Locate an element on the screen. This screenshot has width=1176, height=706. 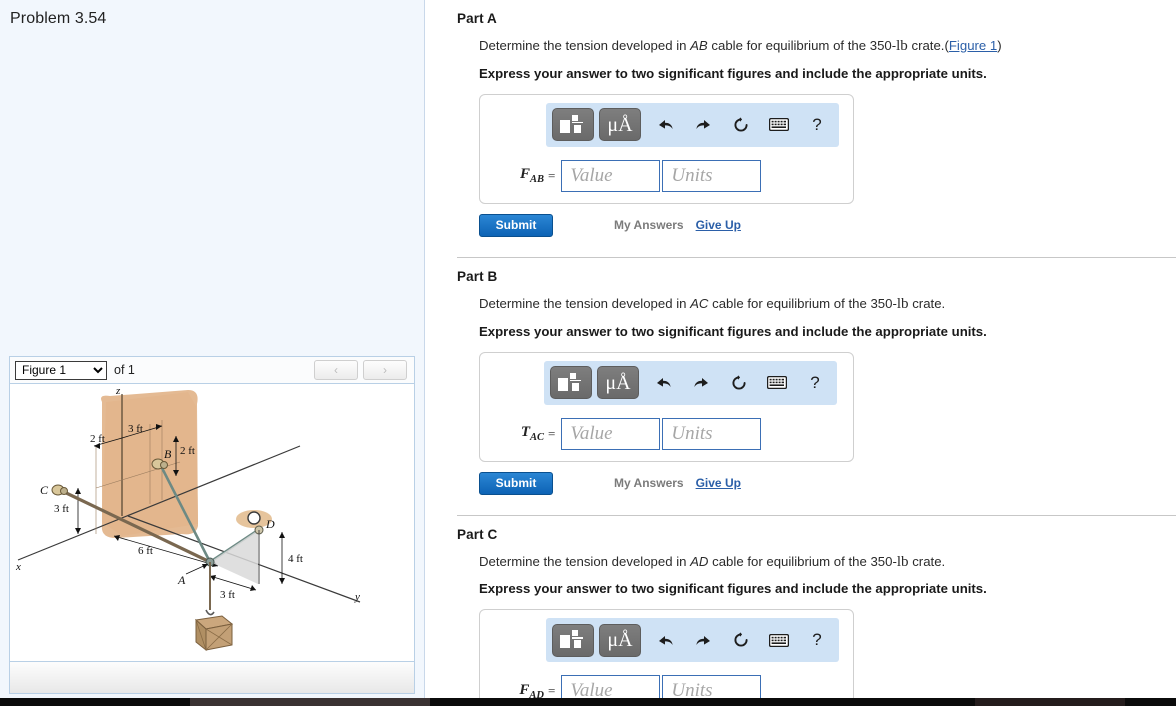
answer-row: FAB = is located at coordinates (666, 175).